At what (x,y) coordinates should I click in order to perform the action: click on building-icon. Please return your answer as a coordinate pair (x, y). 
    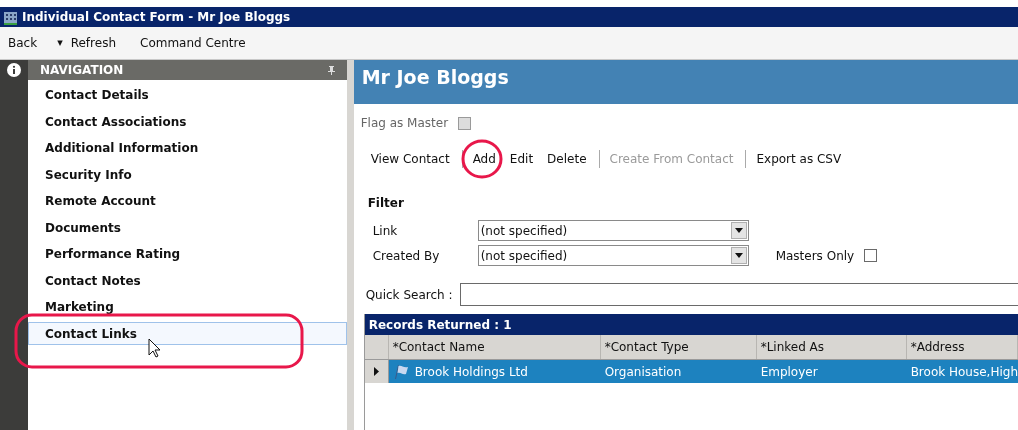
    Looking at the image, I should click on (10, 17).